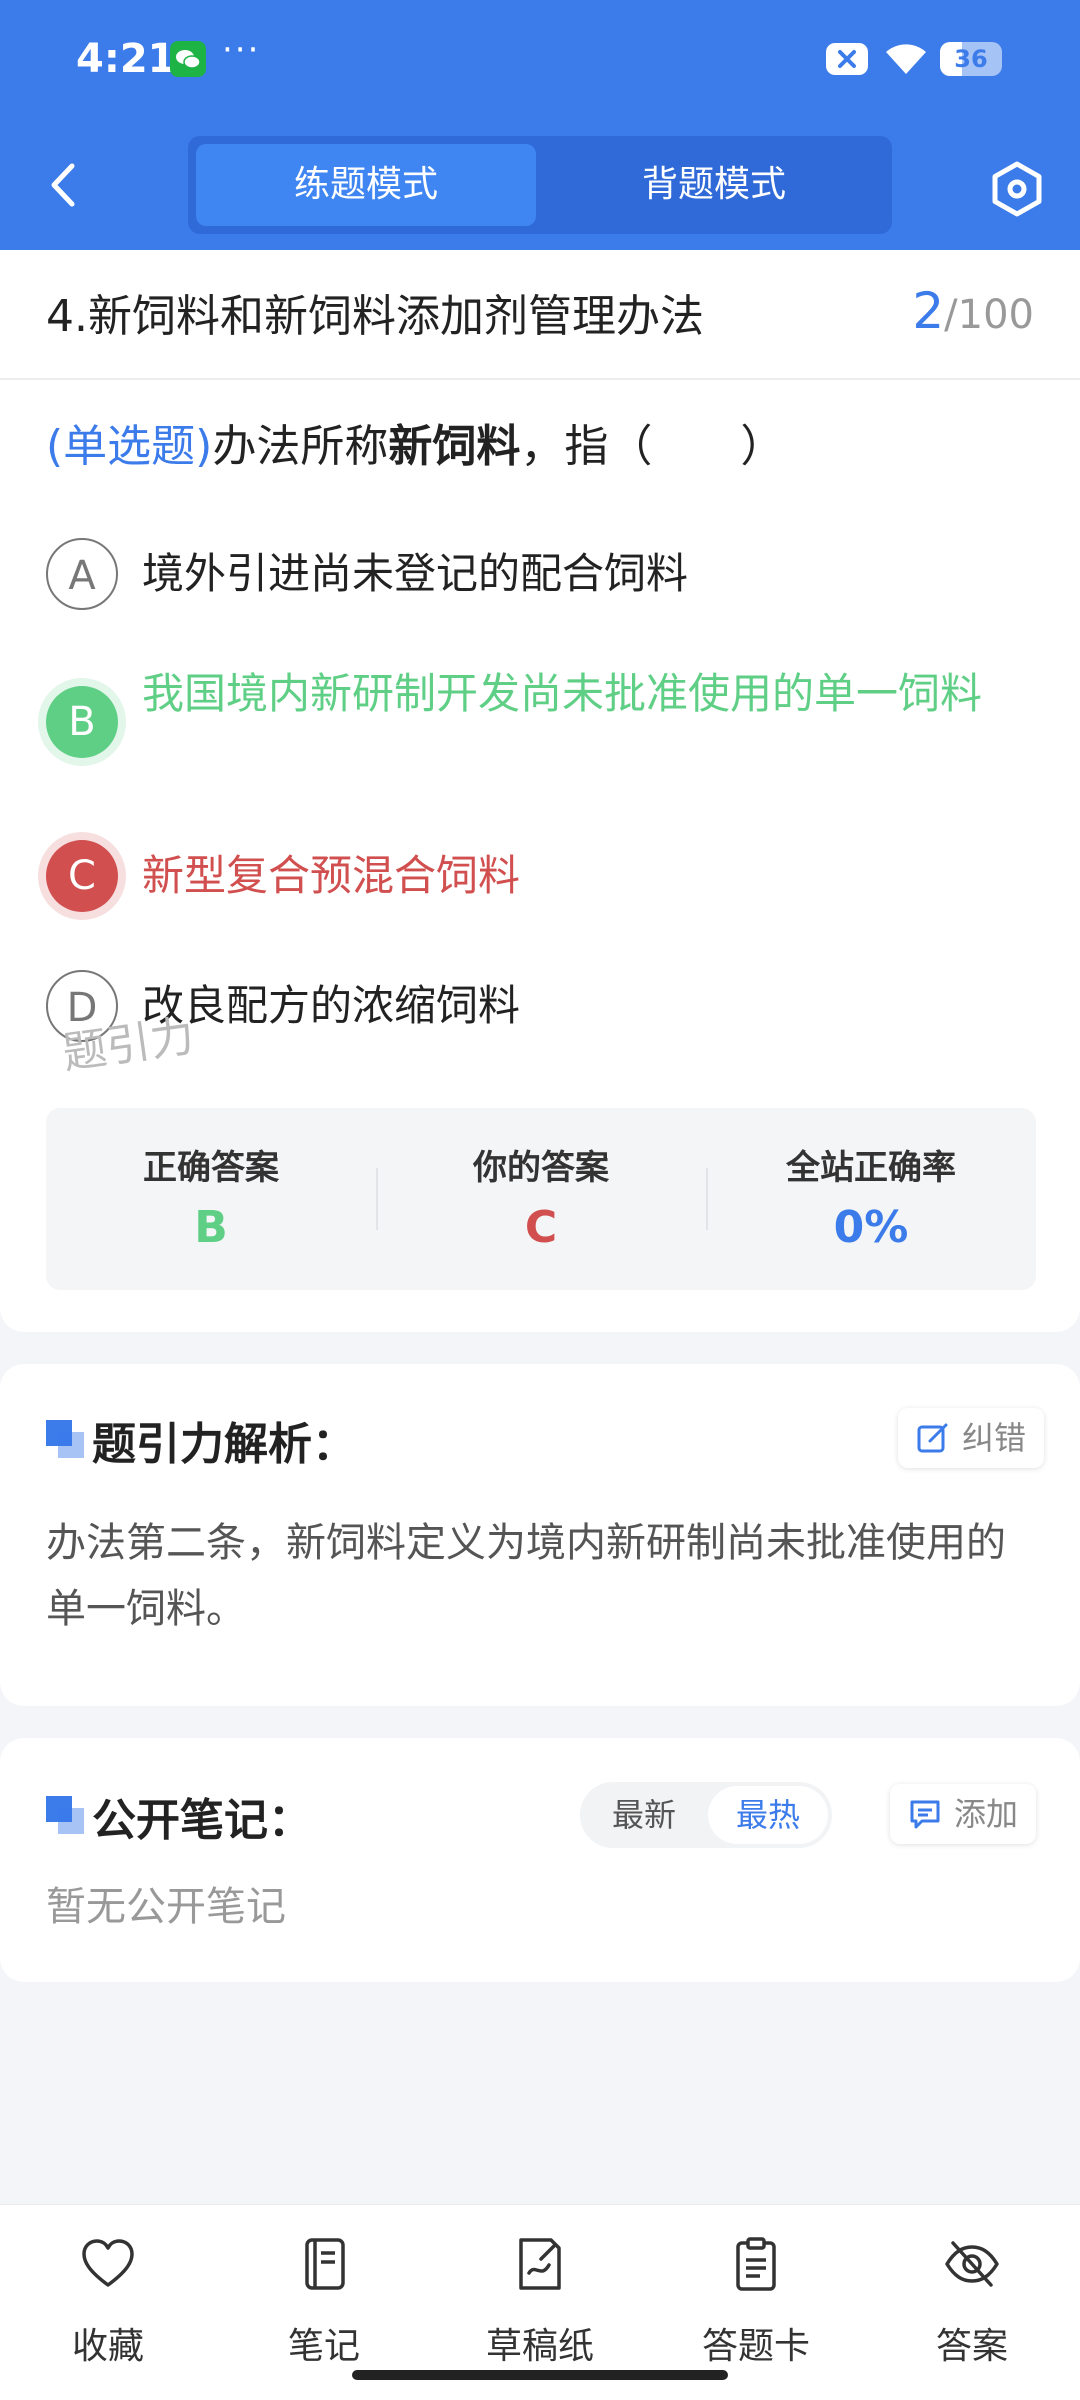 The height and width of the screenshot is (2400, 1080). I want to click on analysis-text: 办法第二条，新饲料定义为境内新研制尚未批准使用的单一饲料。, so click(526, 1576).